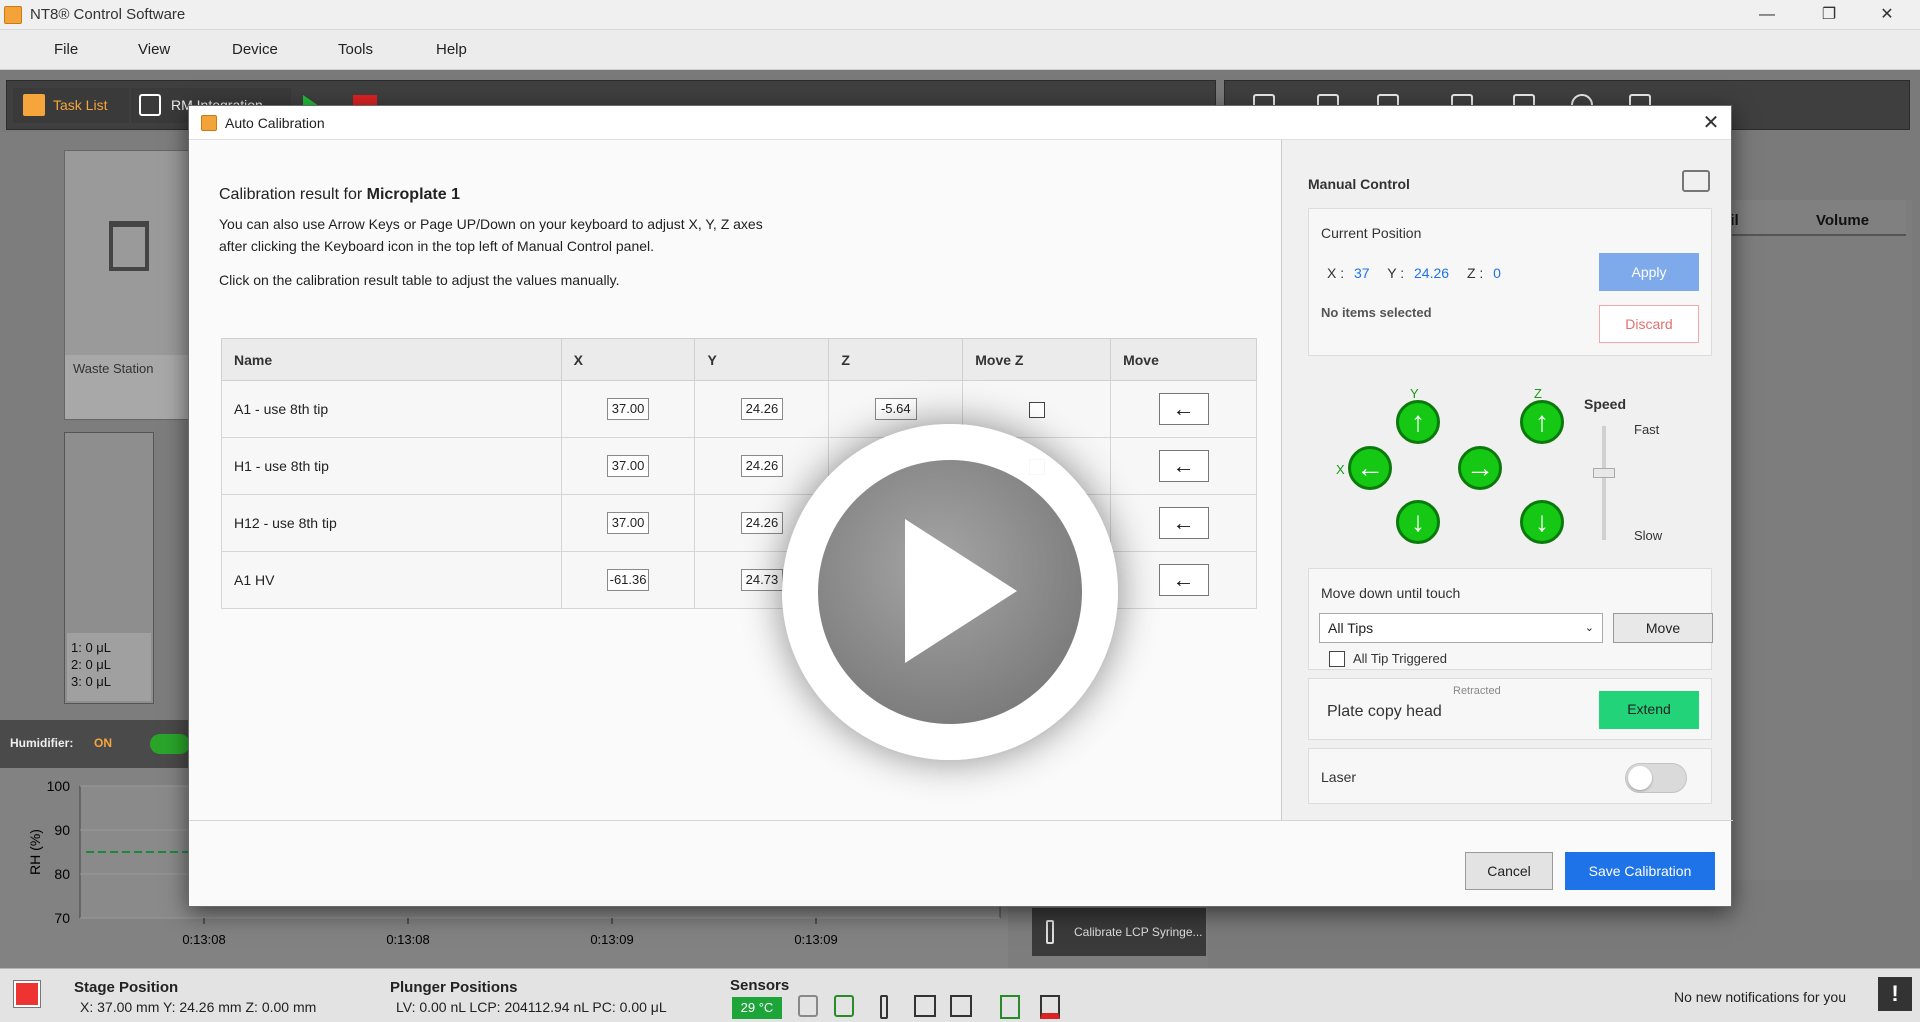 The width and height of the screenshot is (1920, 1022). I want to click on retracted-label: Retracted, so click(1477, 691).